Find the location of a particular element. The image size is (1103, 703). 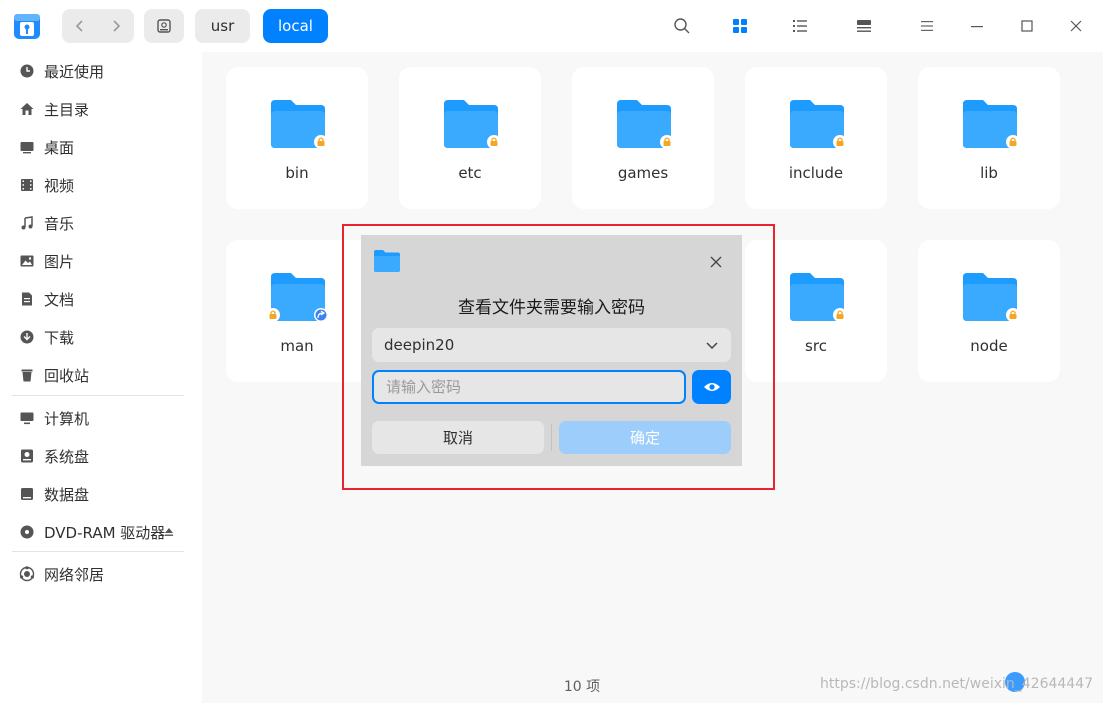

user-select: deepin20 is located at coordinates (551, 345).